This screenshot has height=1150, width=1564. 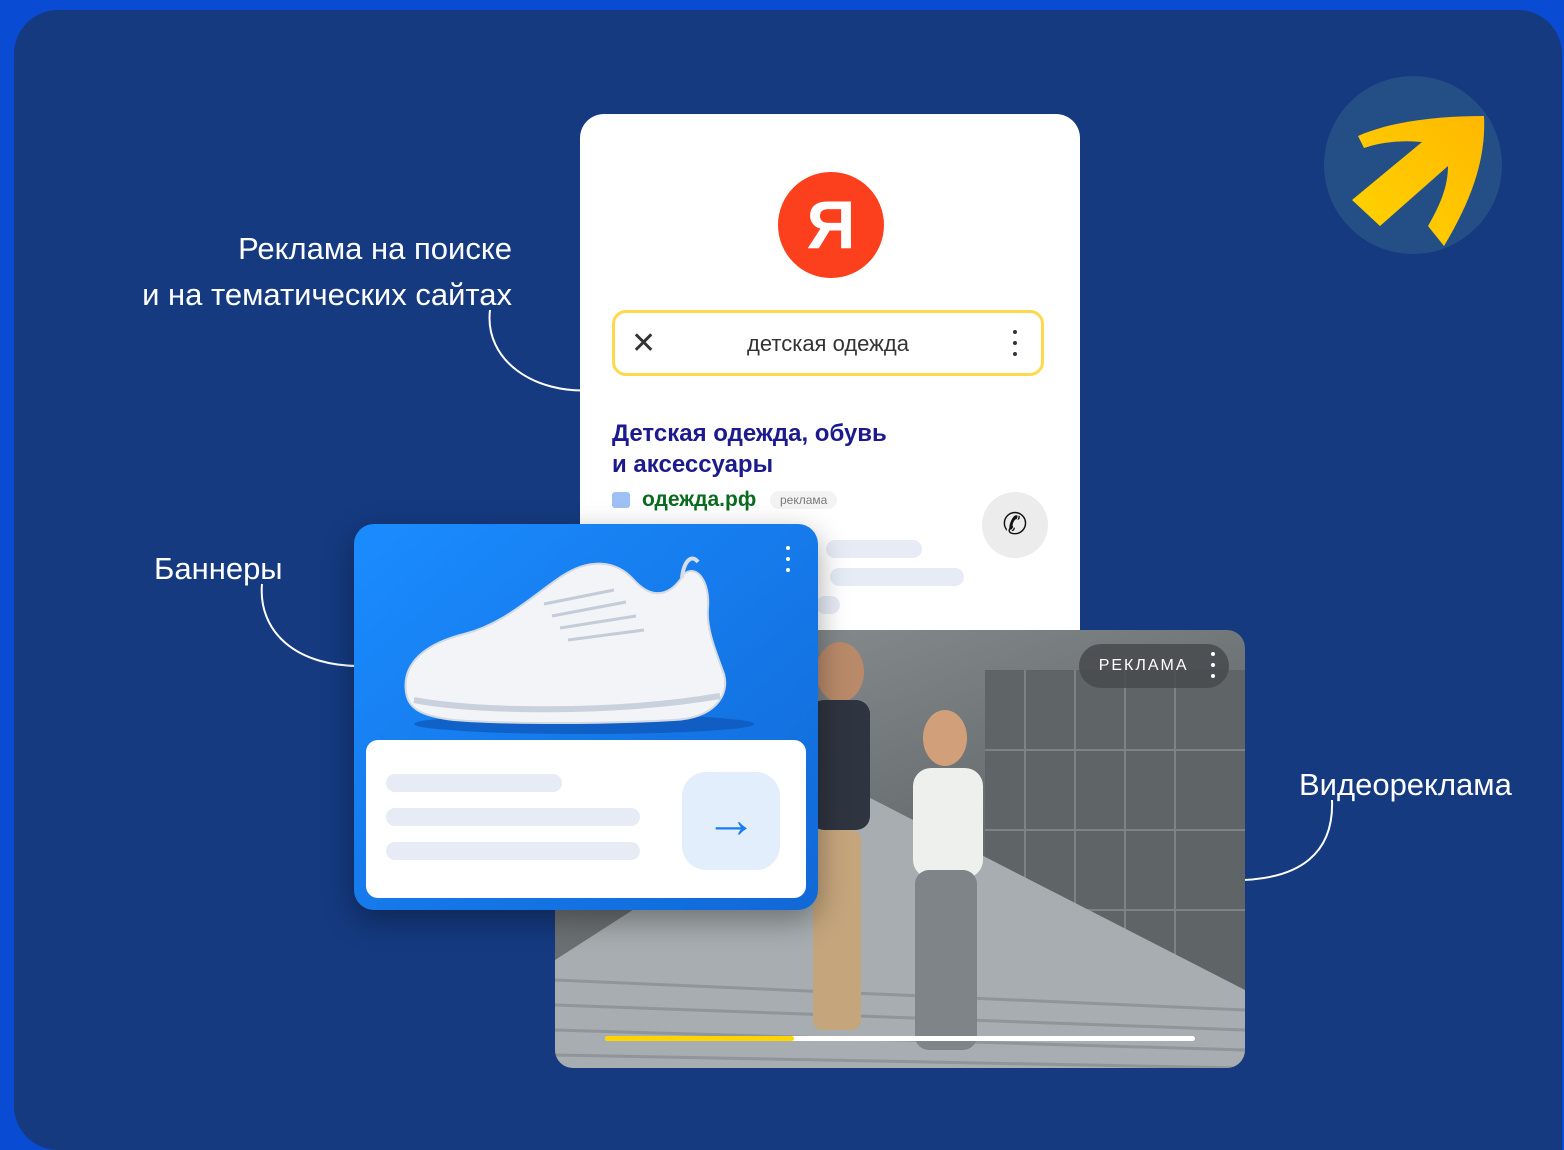 What do you see at coordinates (579, 645) in the screenshot?
I see `sneaker-image` at bounding box center [579, 645].